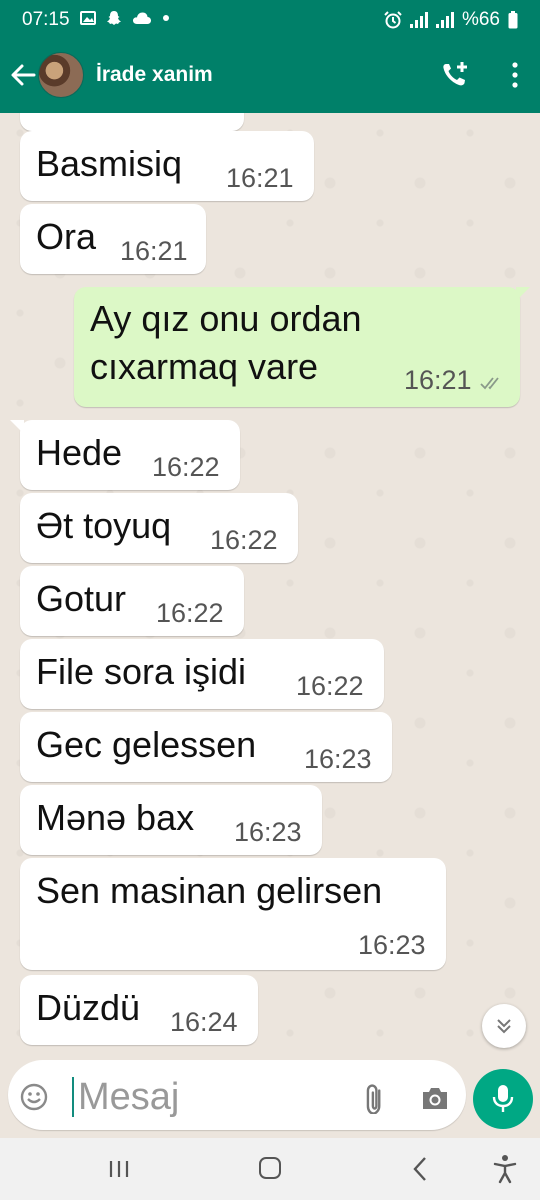  Describe the element at coordinates (79, 452) in the screenshot. I see `message-text: Hede` at that location.